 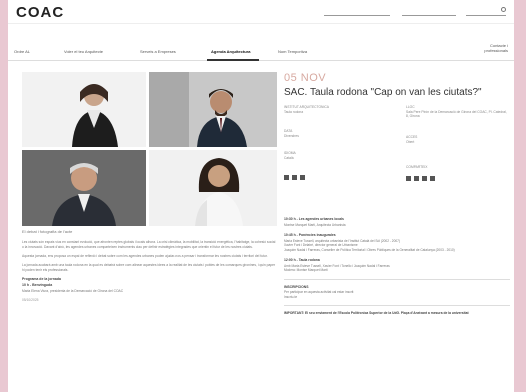 What do you see at coordinates (503, 9) in the screenshot?
I see `search-icon` at bounding box center [503, 9].